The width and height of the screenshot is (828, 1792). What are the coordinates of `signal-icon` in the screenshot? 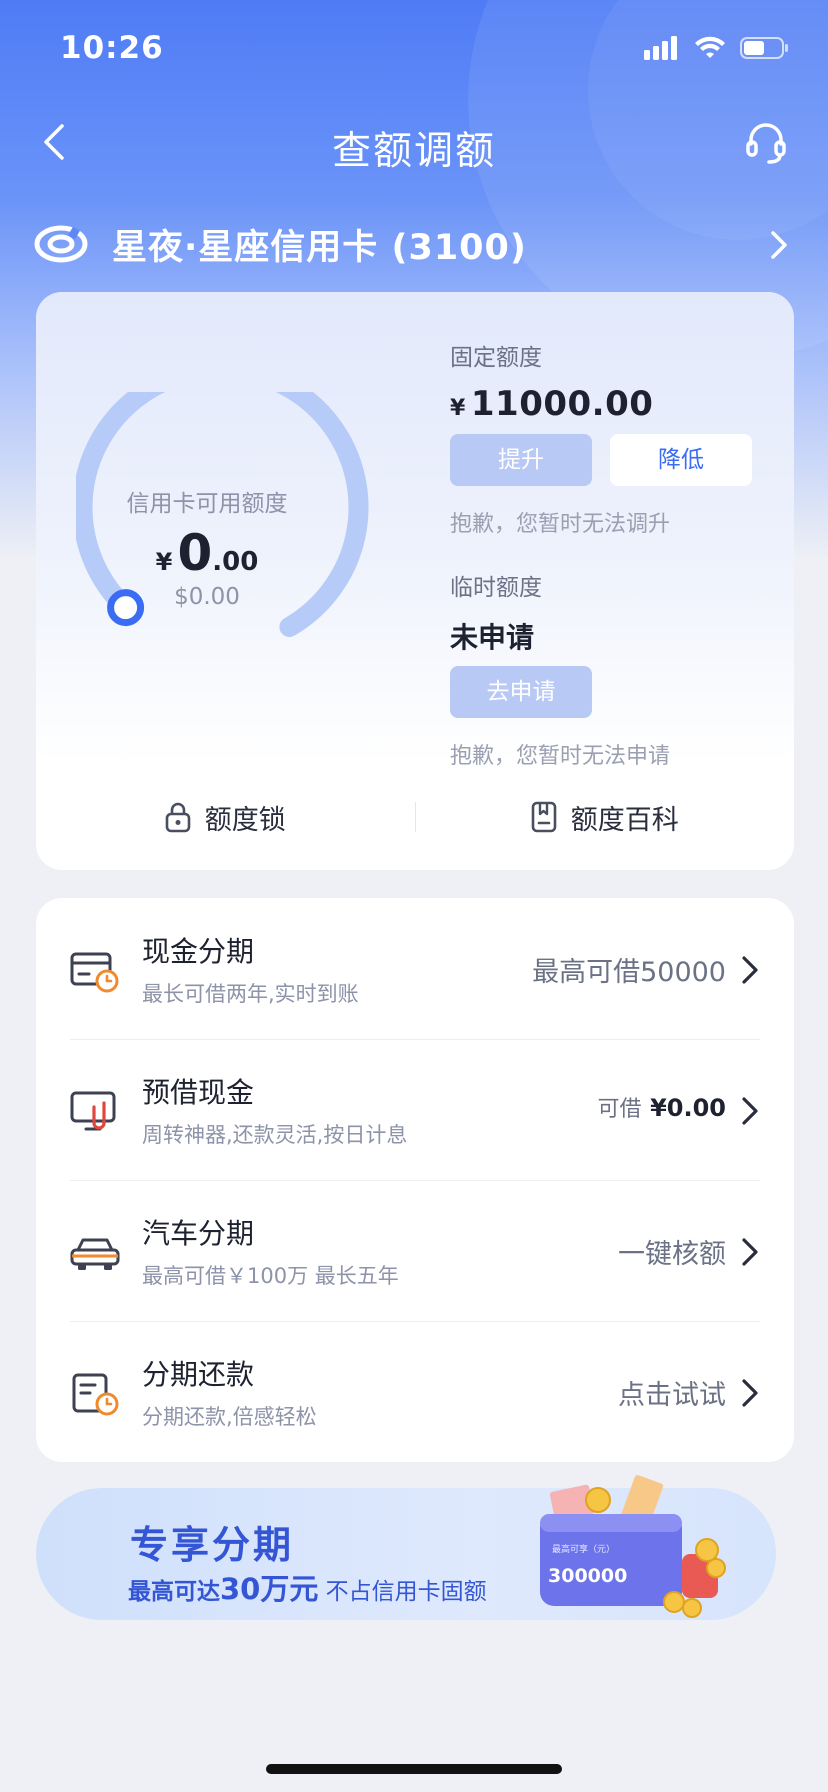 It's located at (660, 48).